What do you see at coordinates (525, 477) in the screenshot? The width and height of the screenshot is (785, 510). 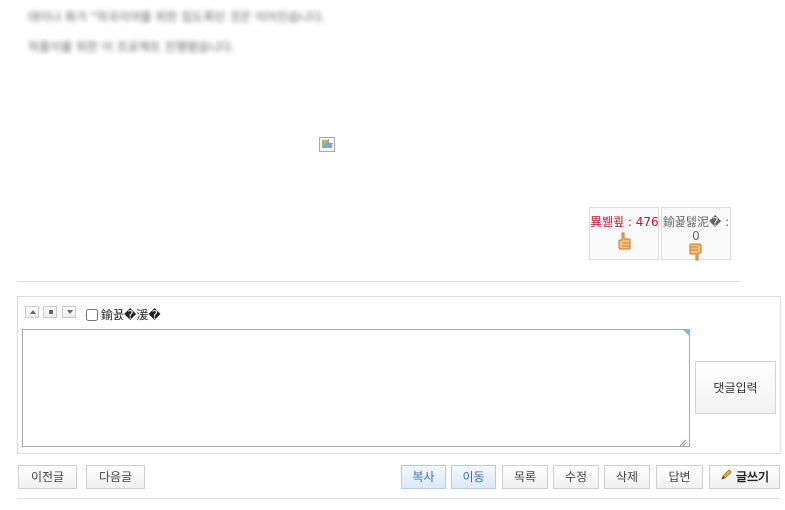 I see `list-button: 목록` at bounding box center [525, 477].